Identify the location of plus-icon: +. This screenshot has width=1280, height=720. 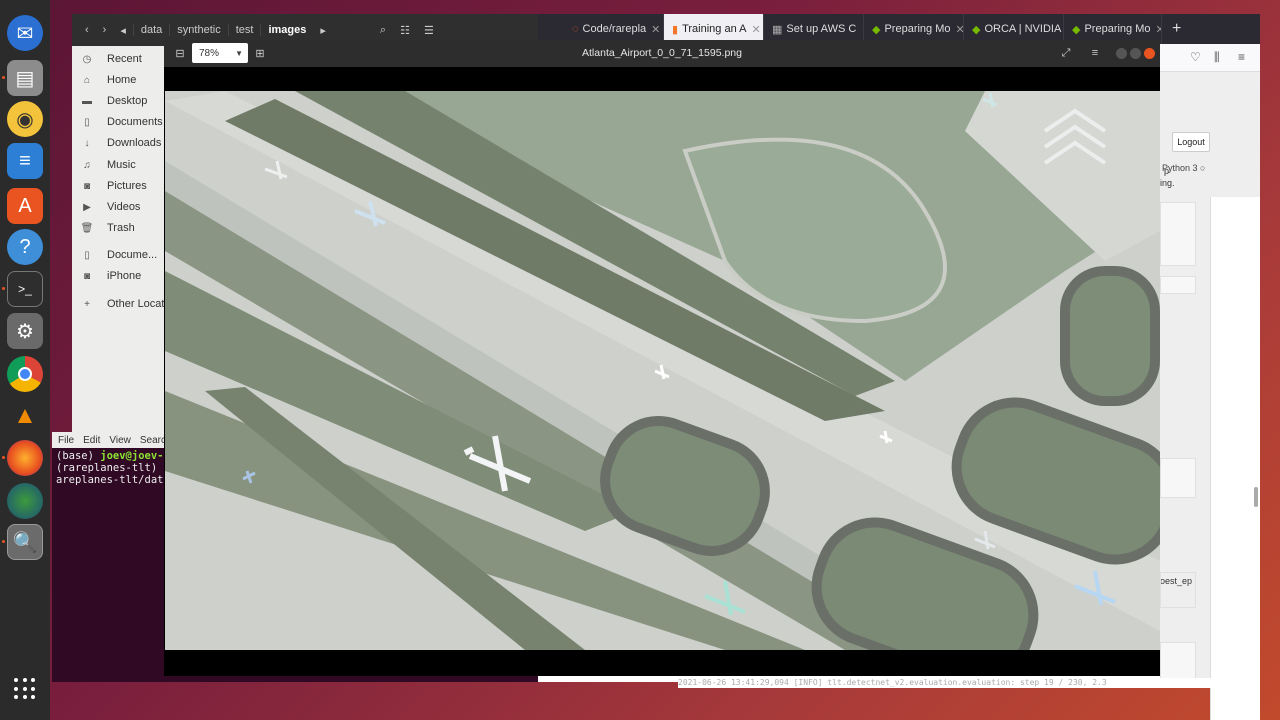
(87, 304).